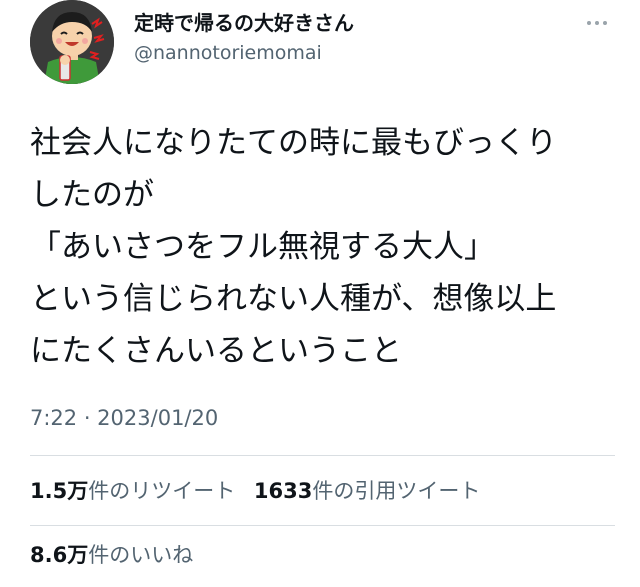 The width and height of the screenshot is (640, 587). What do you see at coordinates (262, 247) in the screenshot?
I see `tweet-text-line: 「あいさつをフル無視する大人」` at bounding box center [262, 247].